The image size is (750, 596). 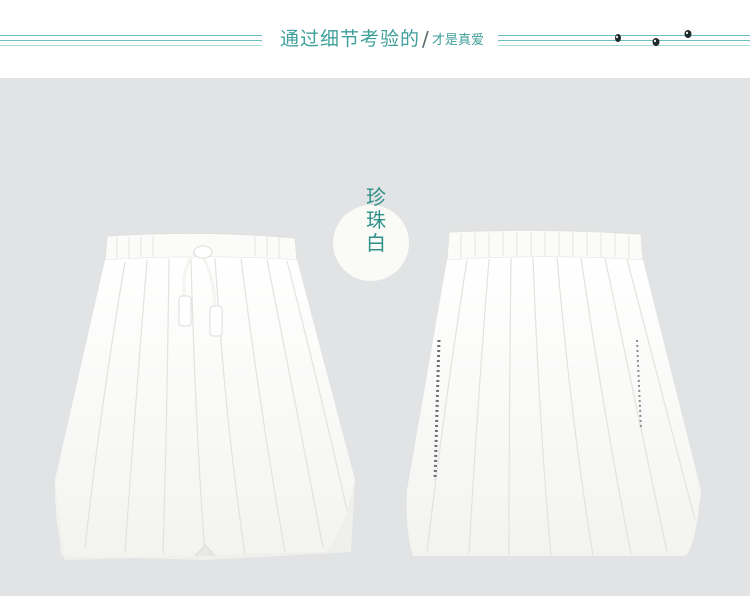 I want to click on header-rule-left-thin, so click(x=131, y=45).